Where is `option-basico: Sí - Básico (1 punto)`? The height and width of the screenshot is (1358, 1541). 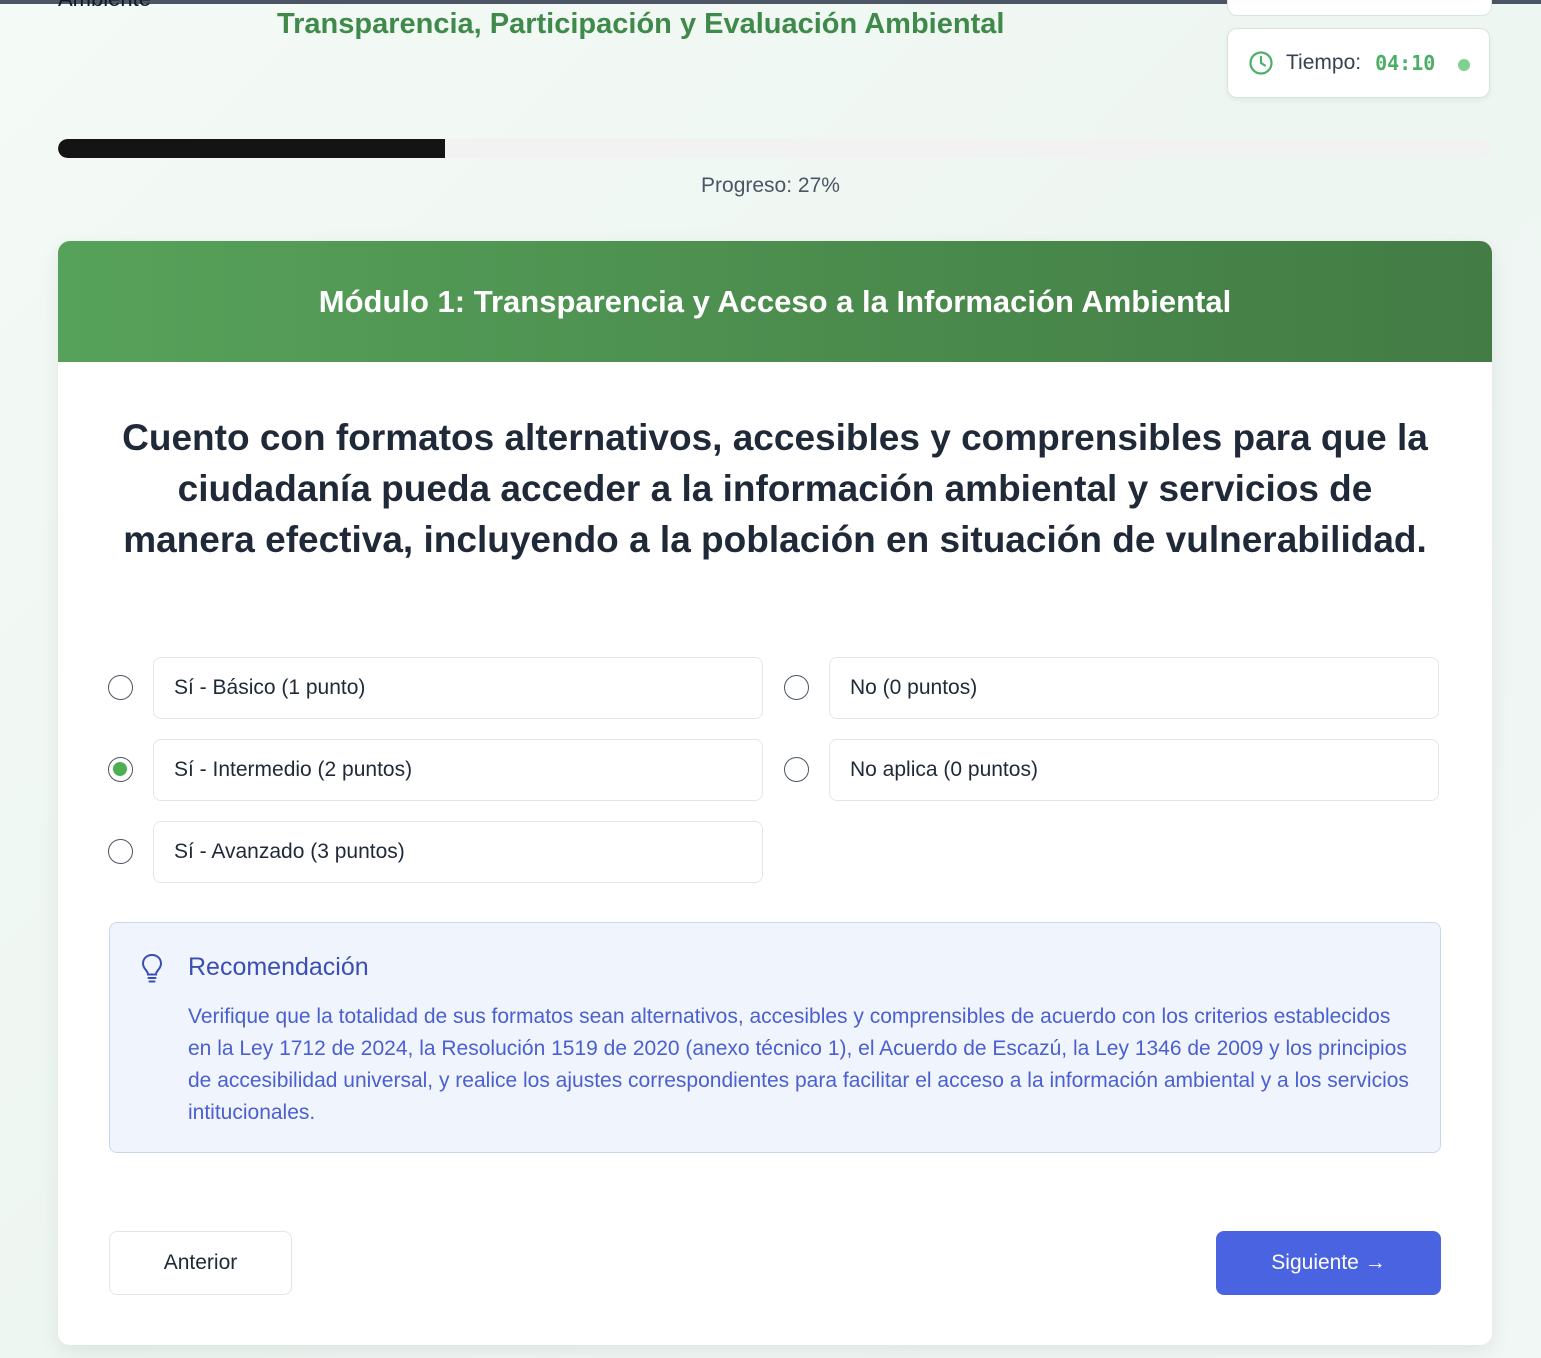 option-basico: Sí - Básico (1 punto) is located at coordinates (438, 688).